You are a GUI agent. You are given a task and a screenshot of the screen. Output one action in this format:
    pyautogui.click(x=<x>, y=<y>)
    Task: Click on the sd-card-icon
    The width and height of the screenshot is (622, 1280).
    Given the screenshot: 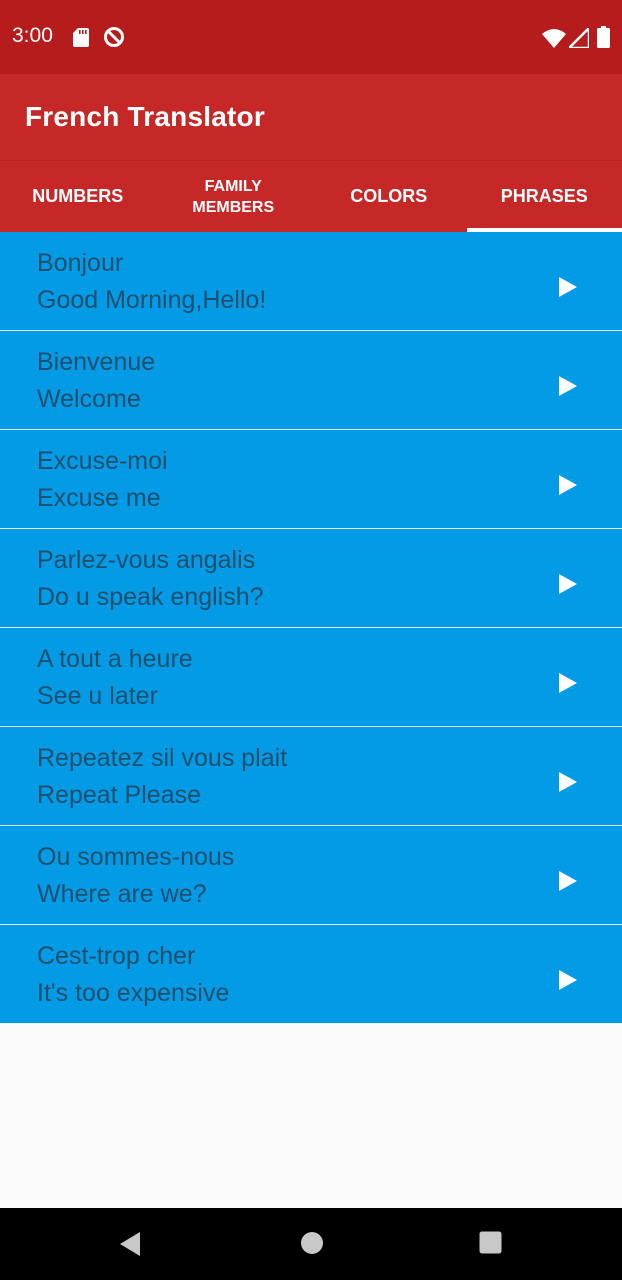 What is the action you would take?
    pyautogui.click(x=81, y=37)
    